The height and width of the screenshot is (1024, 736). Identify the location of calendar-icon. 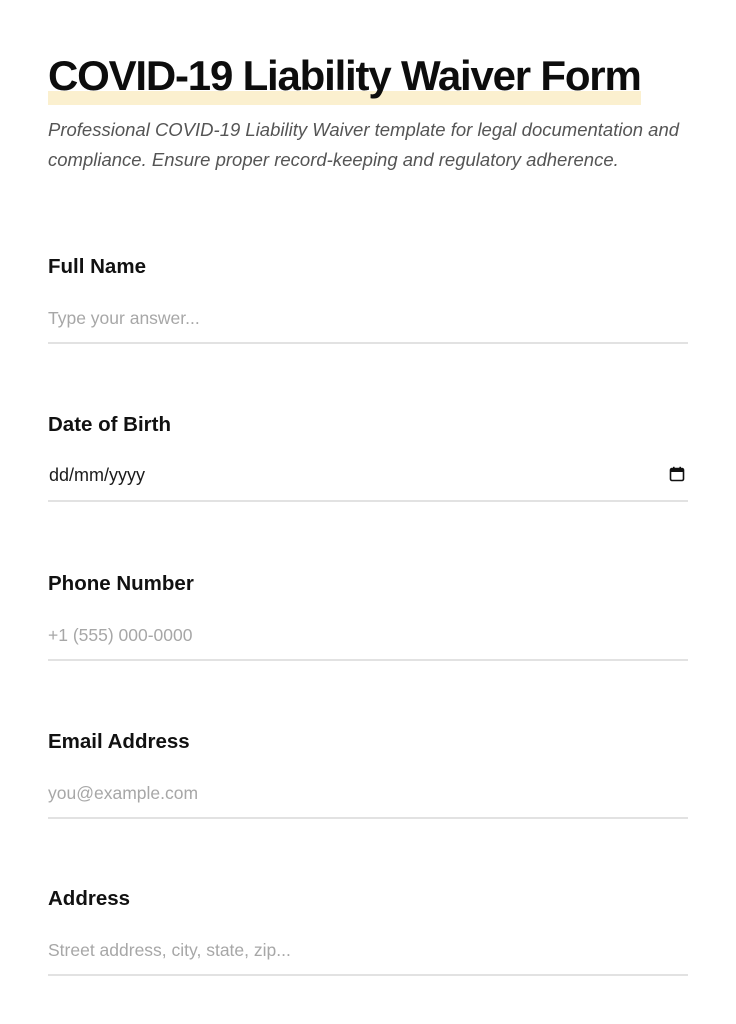
(677, 474).